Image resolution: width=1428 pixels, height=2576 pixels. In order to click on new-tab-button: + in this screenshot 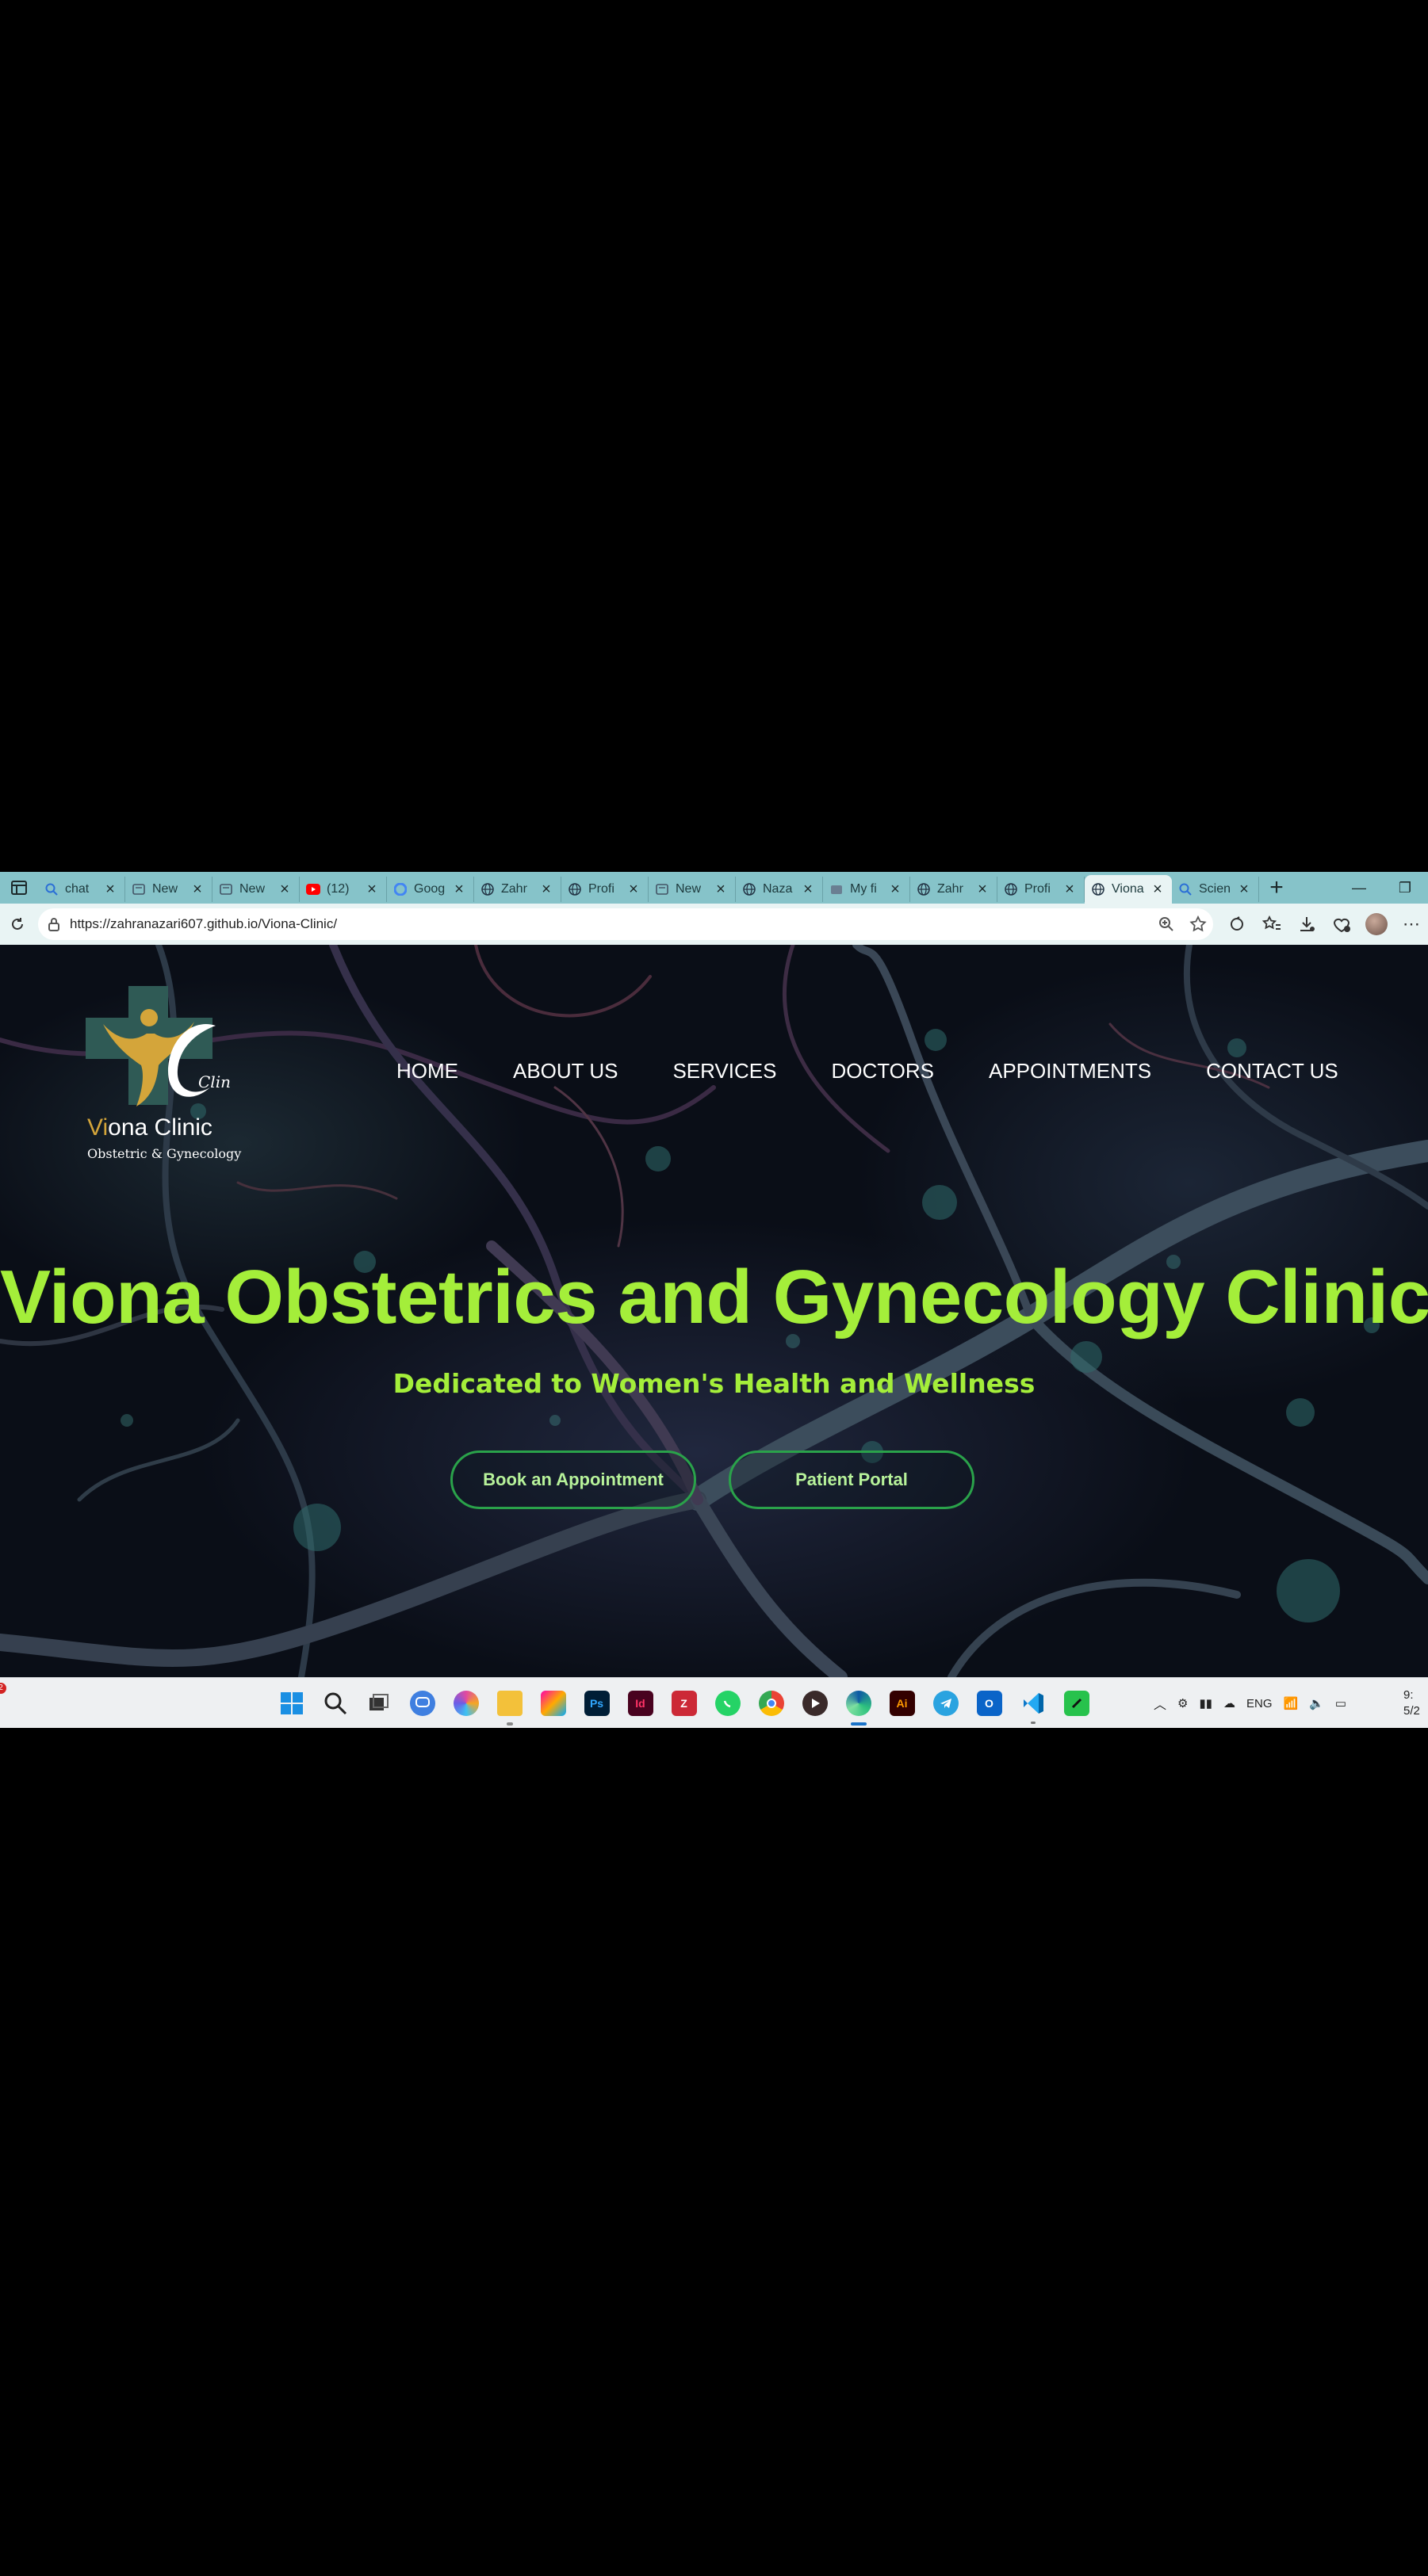, I will do `click(1276, 888)`.